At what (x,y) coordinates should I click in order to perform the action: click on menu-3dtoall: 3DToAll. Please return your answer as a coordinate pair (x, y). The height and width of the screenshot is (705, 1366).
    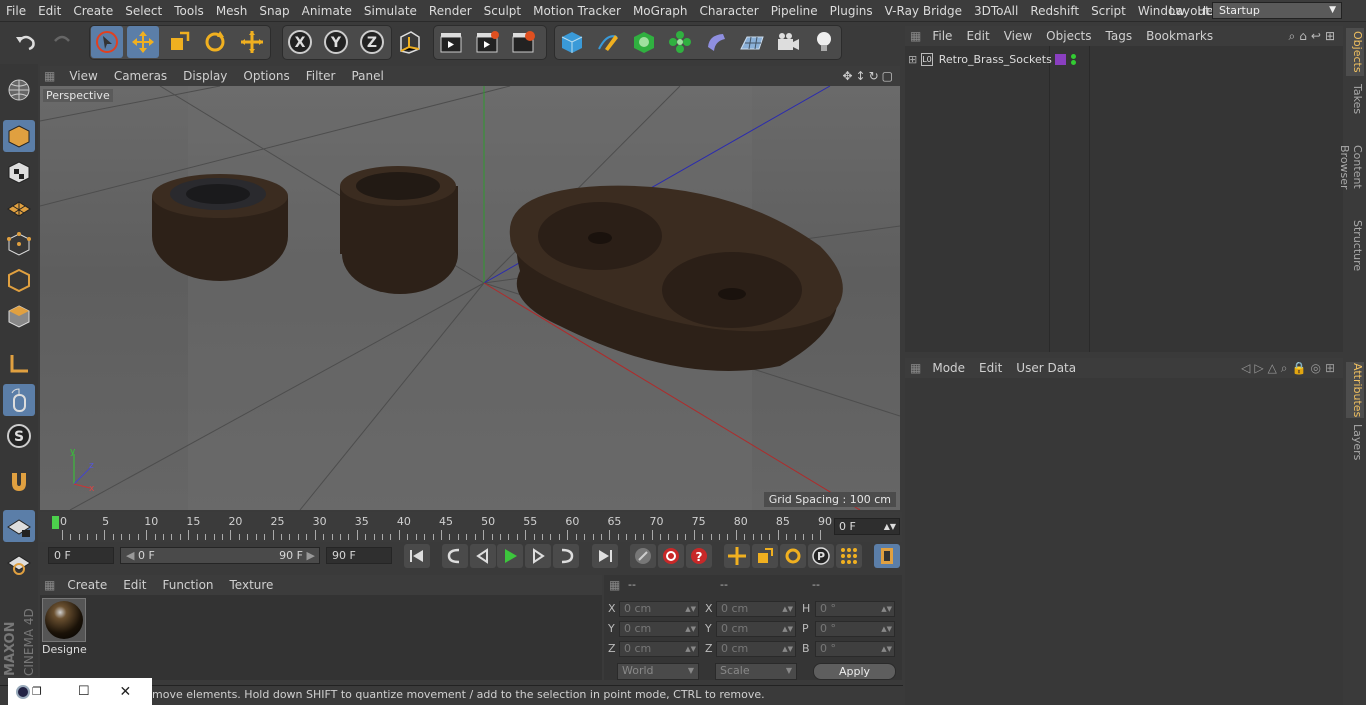
    Looking at the image, I should click on (996, 11).